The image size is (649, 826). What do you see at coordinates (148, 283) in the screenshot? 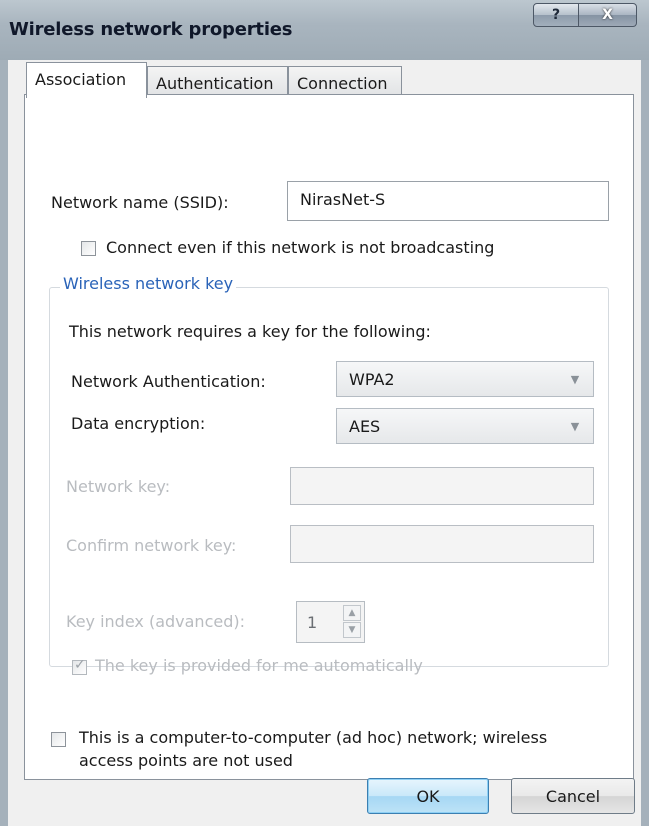
I see `wireless-key-group-title: Wireless network key` at bounding box center [148, 283].